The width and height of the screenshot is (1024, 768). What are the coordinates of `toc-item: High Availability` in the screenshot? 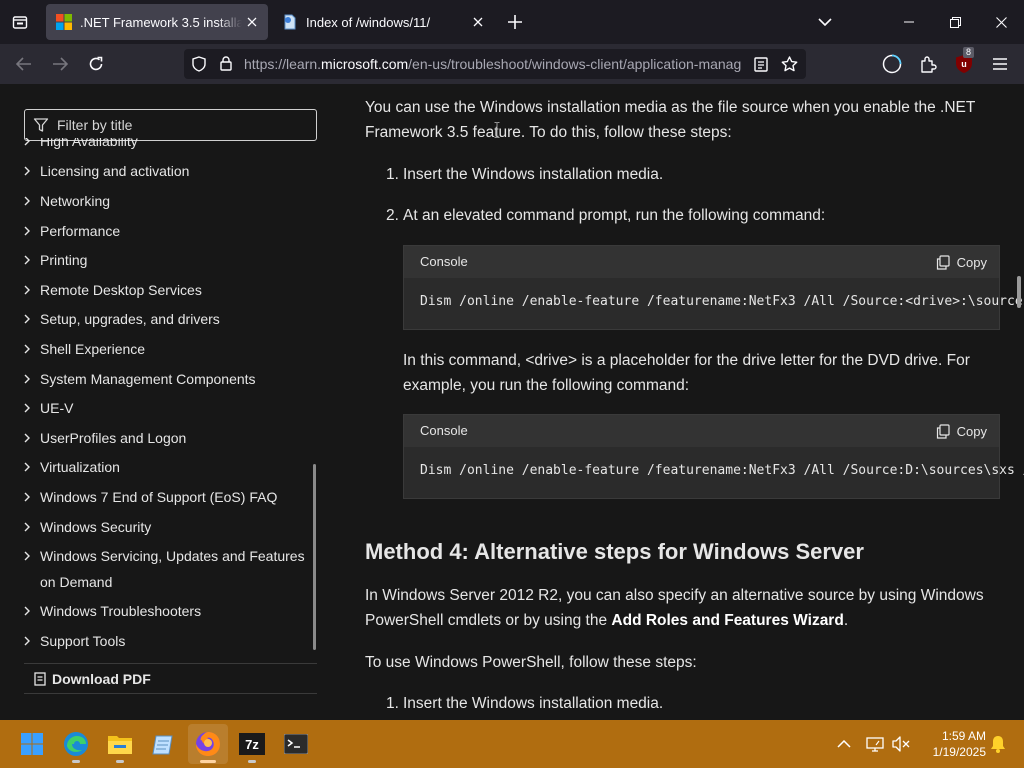 It's located at (170, 146).